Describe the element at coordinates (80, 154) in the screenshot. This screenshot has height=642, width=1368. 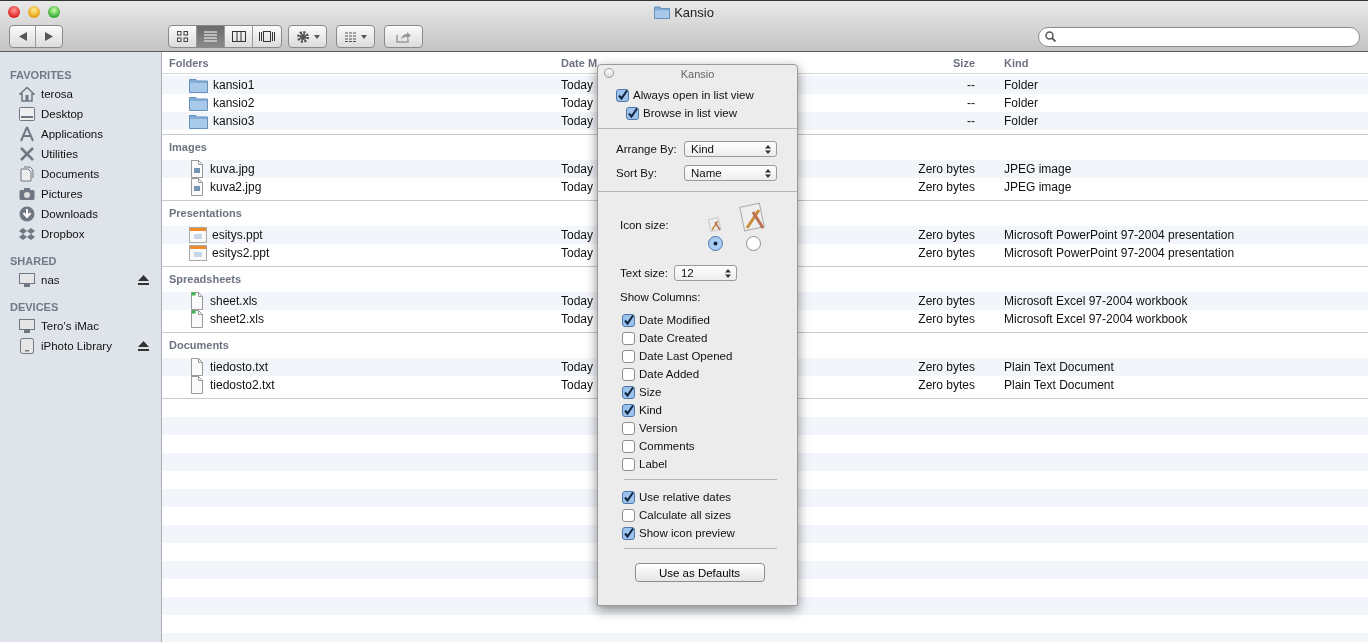
I see `sidebar-item: Utilities` at that location.